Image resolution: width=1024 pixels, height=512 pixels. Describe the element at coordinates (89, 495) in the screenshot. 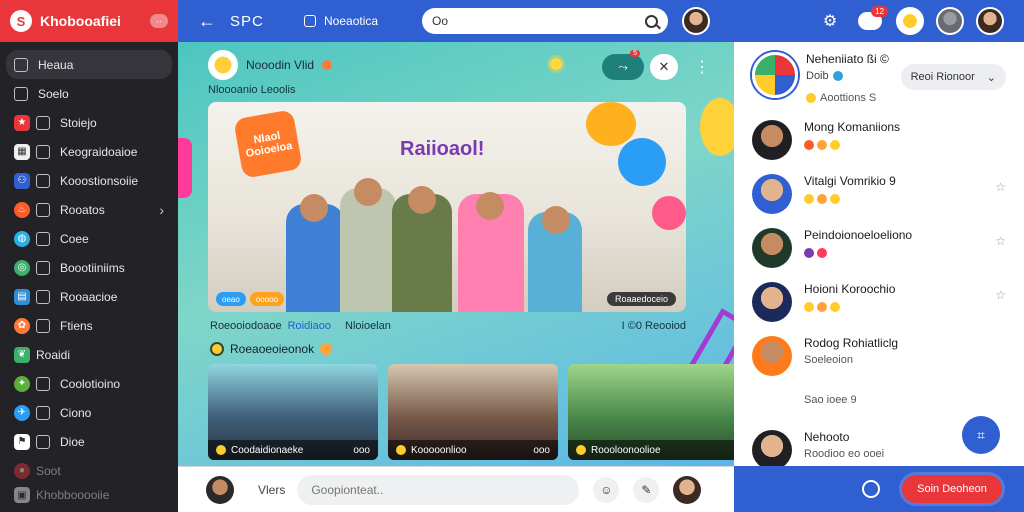

I see `sidebar-item-15: ▣ Khobbooooiie` at that location.